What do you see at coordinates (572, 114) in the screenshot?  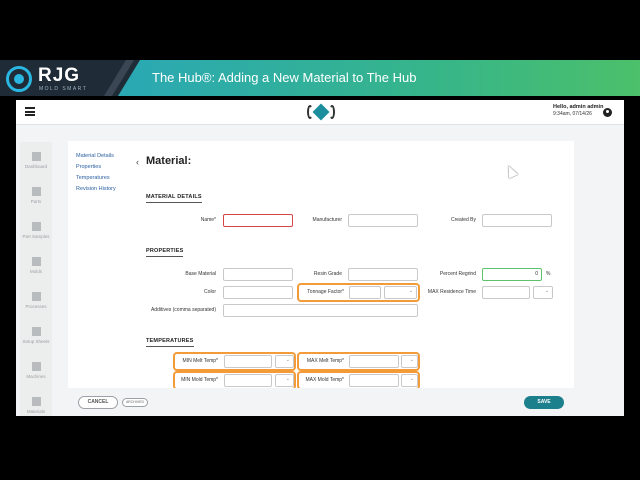 I see `timestamp: 9:34am, 07/14/26` at bounding box center [572, 114].